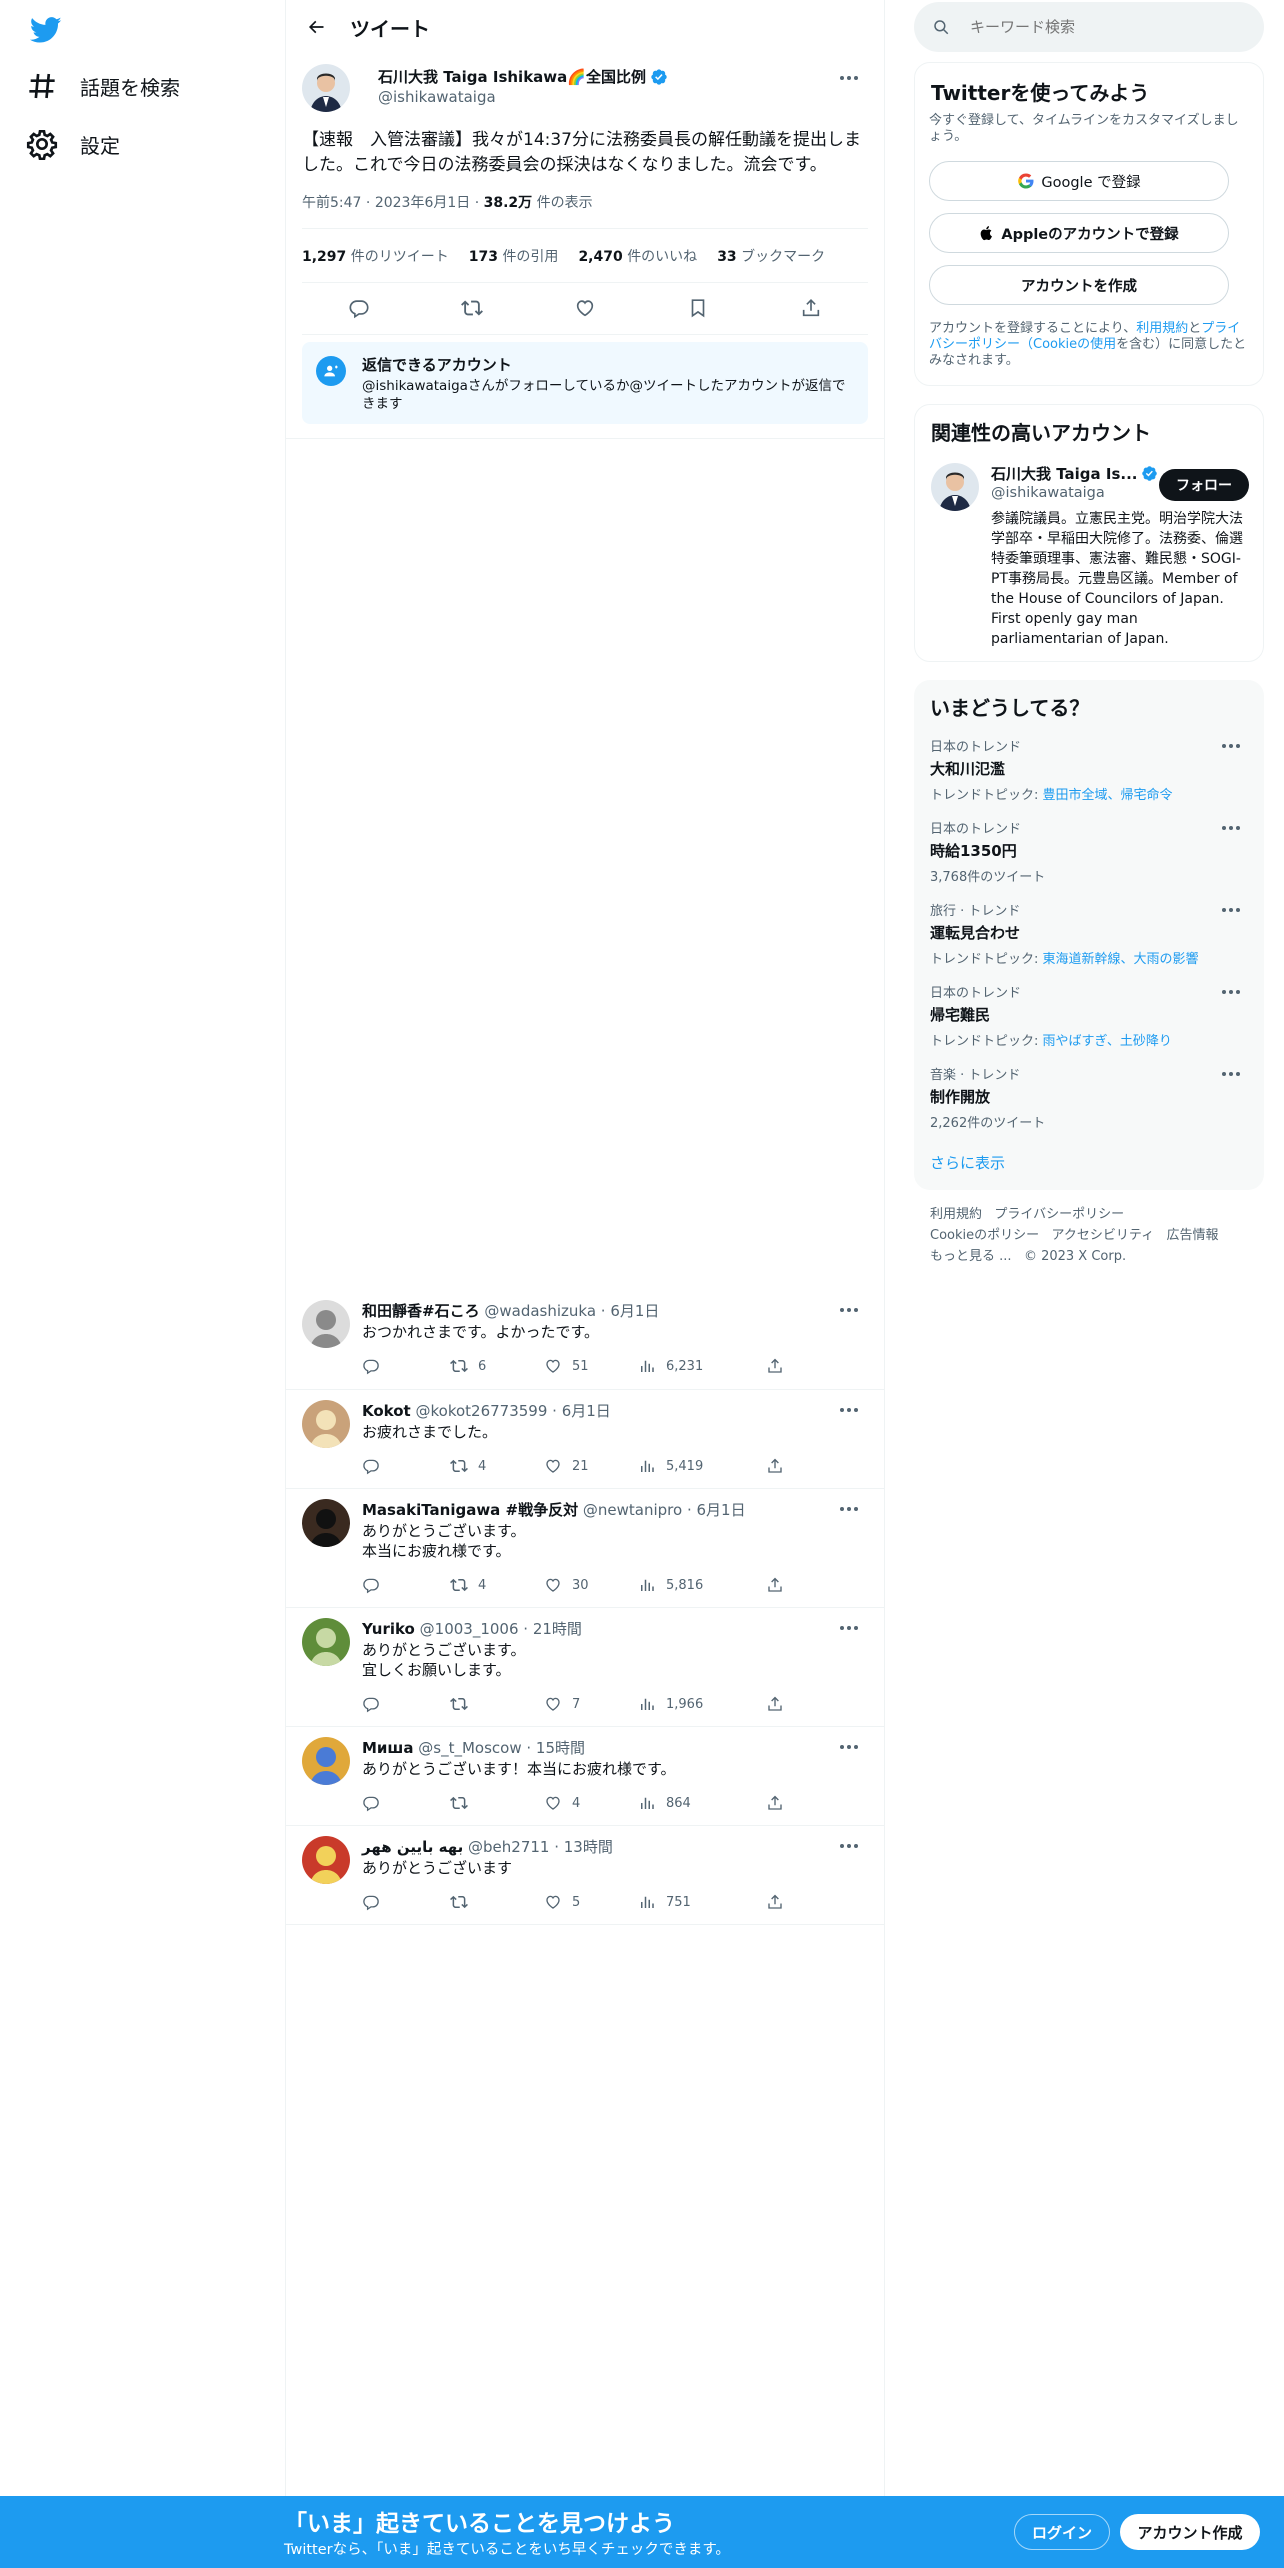  What do you see at coordinates (447, 202) in the screenshot?
I see `tweet-timestamp: 午前5:47 · 2023年6月1日 · 38.2万 件の表示` at bounding box center [447, 202].